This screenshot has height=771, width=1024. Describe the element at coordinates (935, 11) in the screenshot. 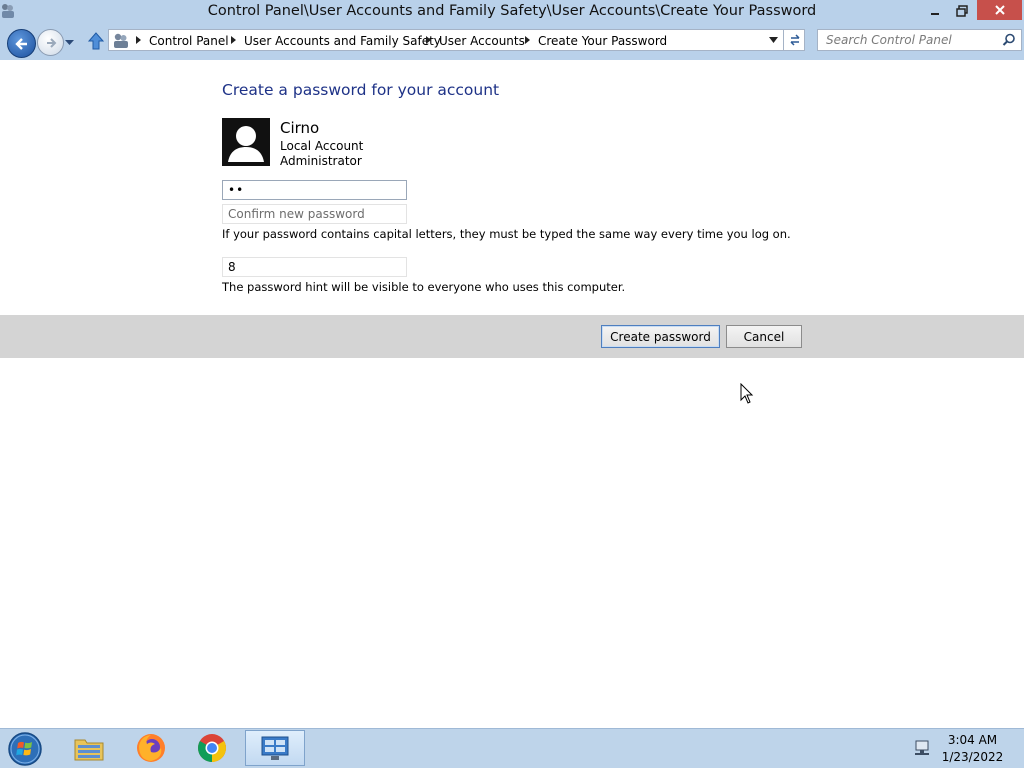

I see `minimize-button` at that location.